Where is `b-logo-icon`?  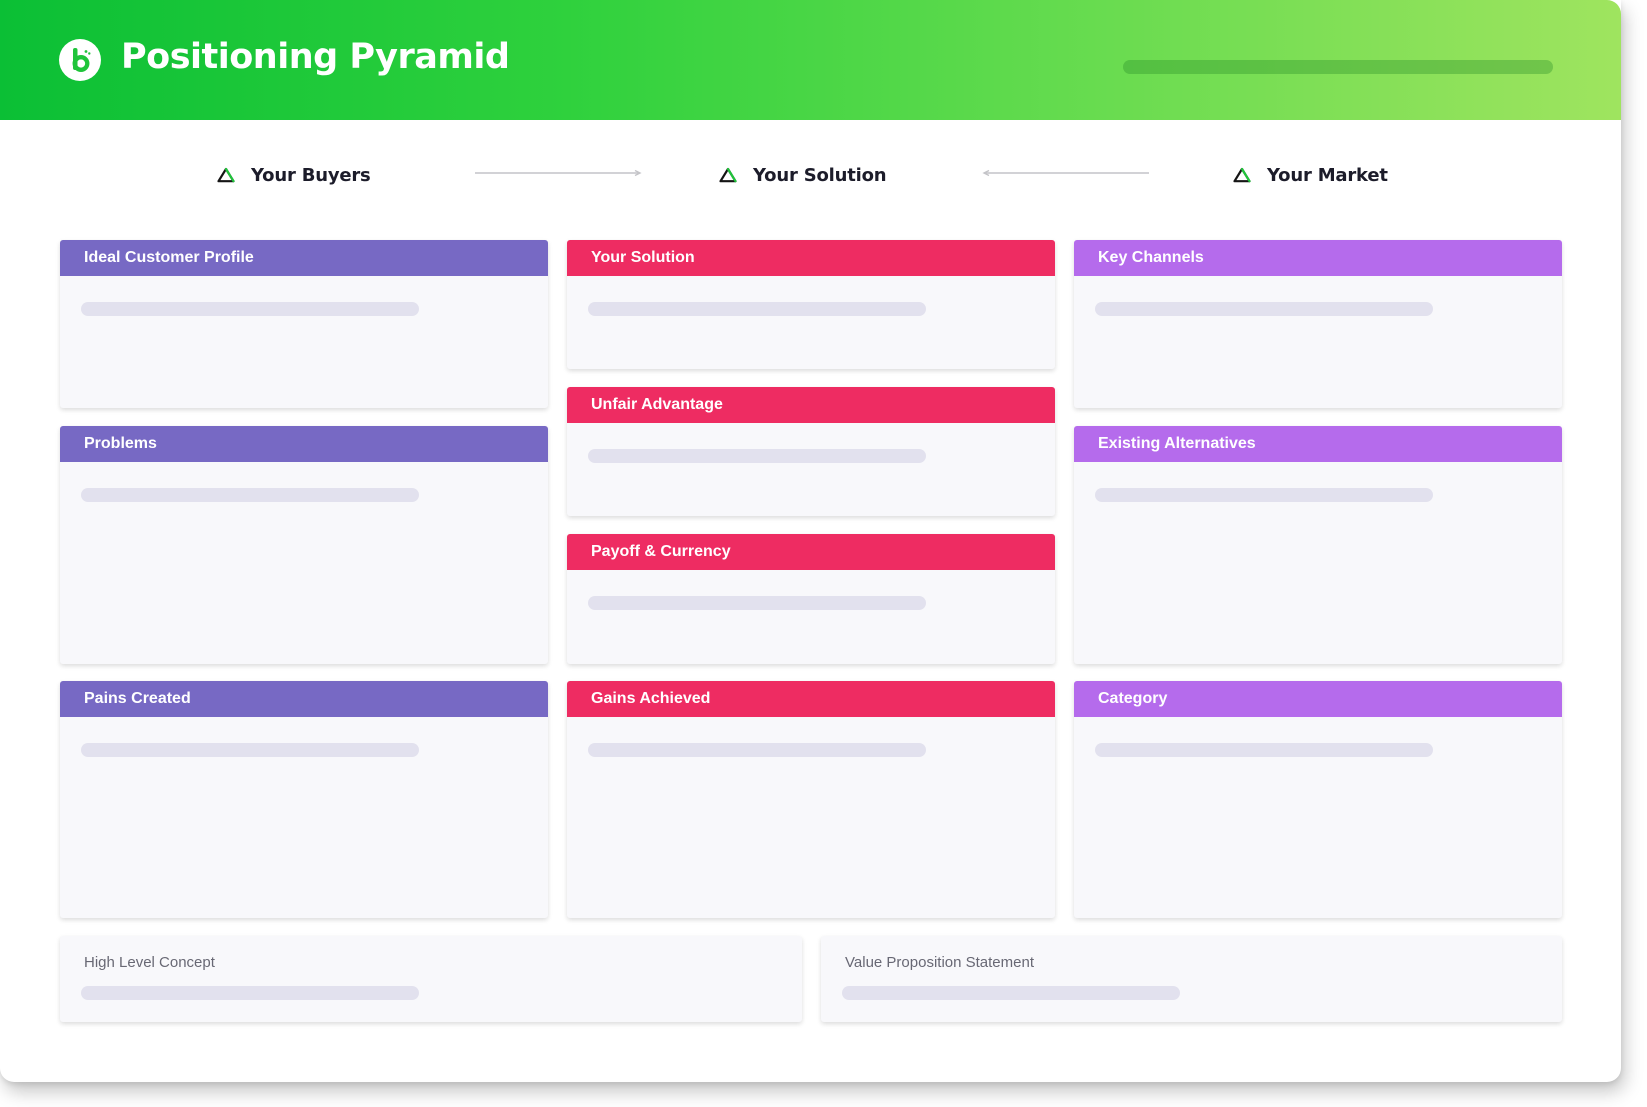
b-logo-icon is located at coordinates (80, 60).